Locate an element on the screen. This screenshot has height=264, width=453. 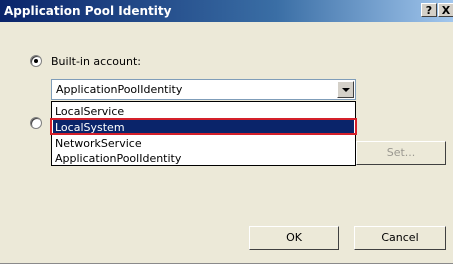
custom-account-radio is located at coordinates (36, 123).